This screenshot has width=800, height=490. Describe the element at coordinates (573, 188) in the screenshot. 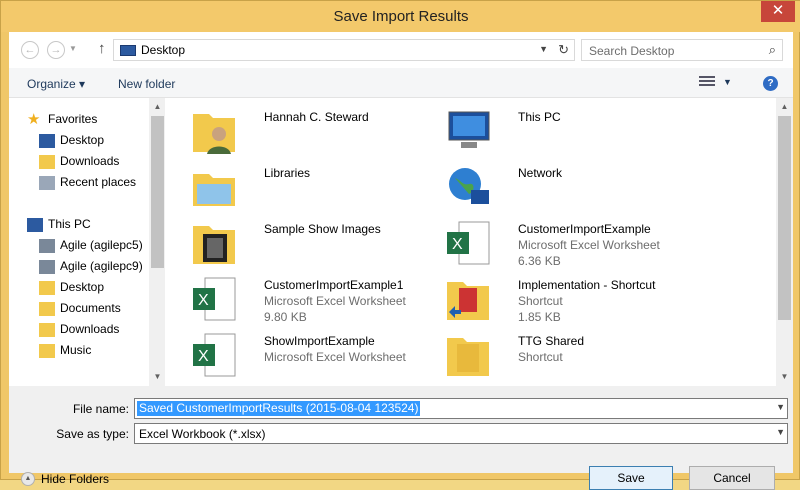

I see `file-item: Network` at that location.